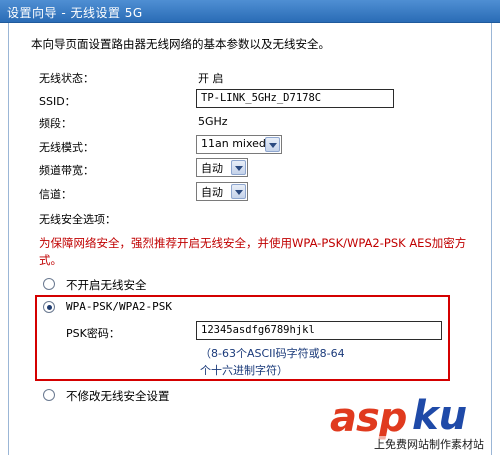  I want to click on ssid-label: SSID：, so click(57, 101).